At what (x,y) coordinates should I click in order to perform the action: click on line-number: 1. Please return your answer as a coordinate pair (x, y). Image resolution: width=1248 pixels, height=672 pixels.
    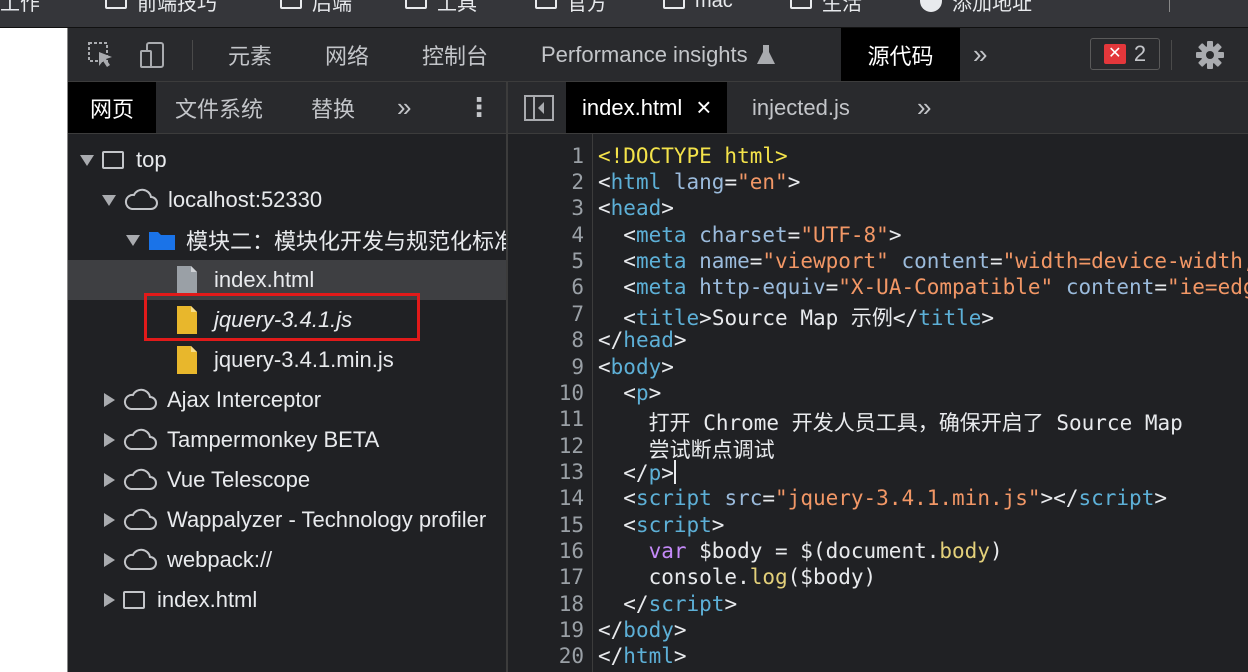
    Looking at the image, I should click on (577, 156).